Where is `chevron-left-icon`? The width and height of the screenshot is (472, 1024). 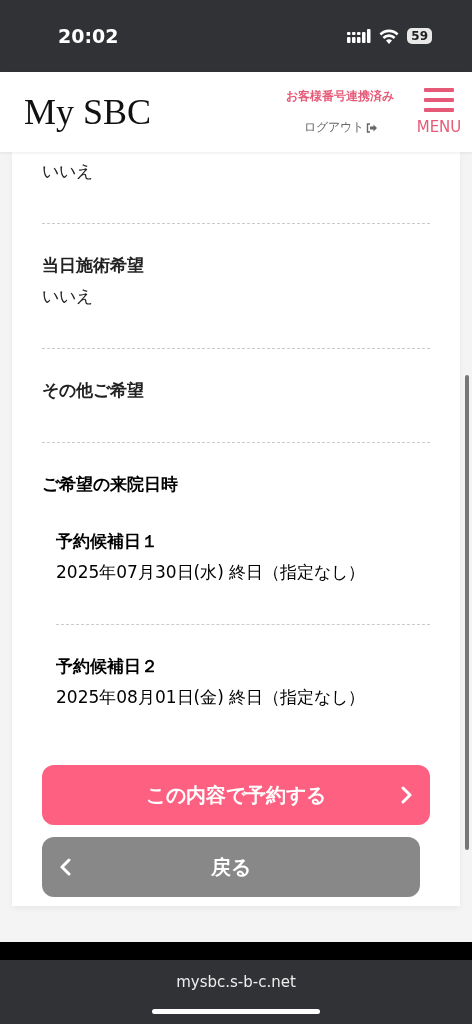
chevron-left-icon is located at coordinates (65, 867).